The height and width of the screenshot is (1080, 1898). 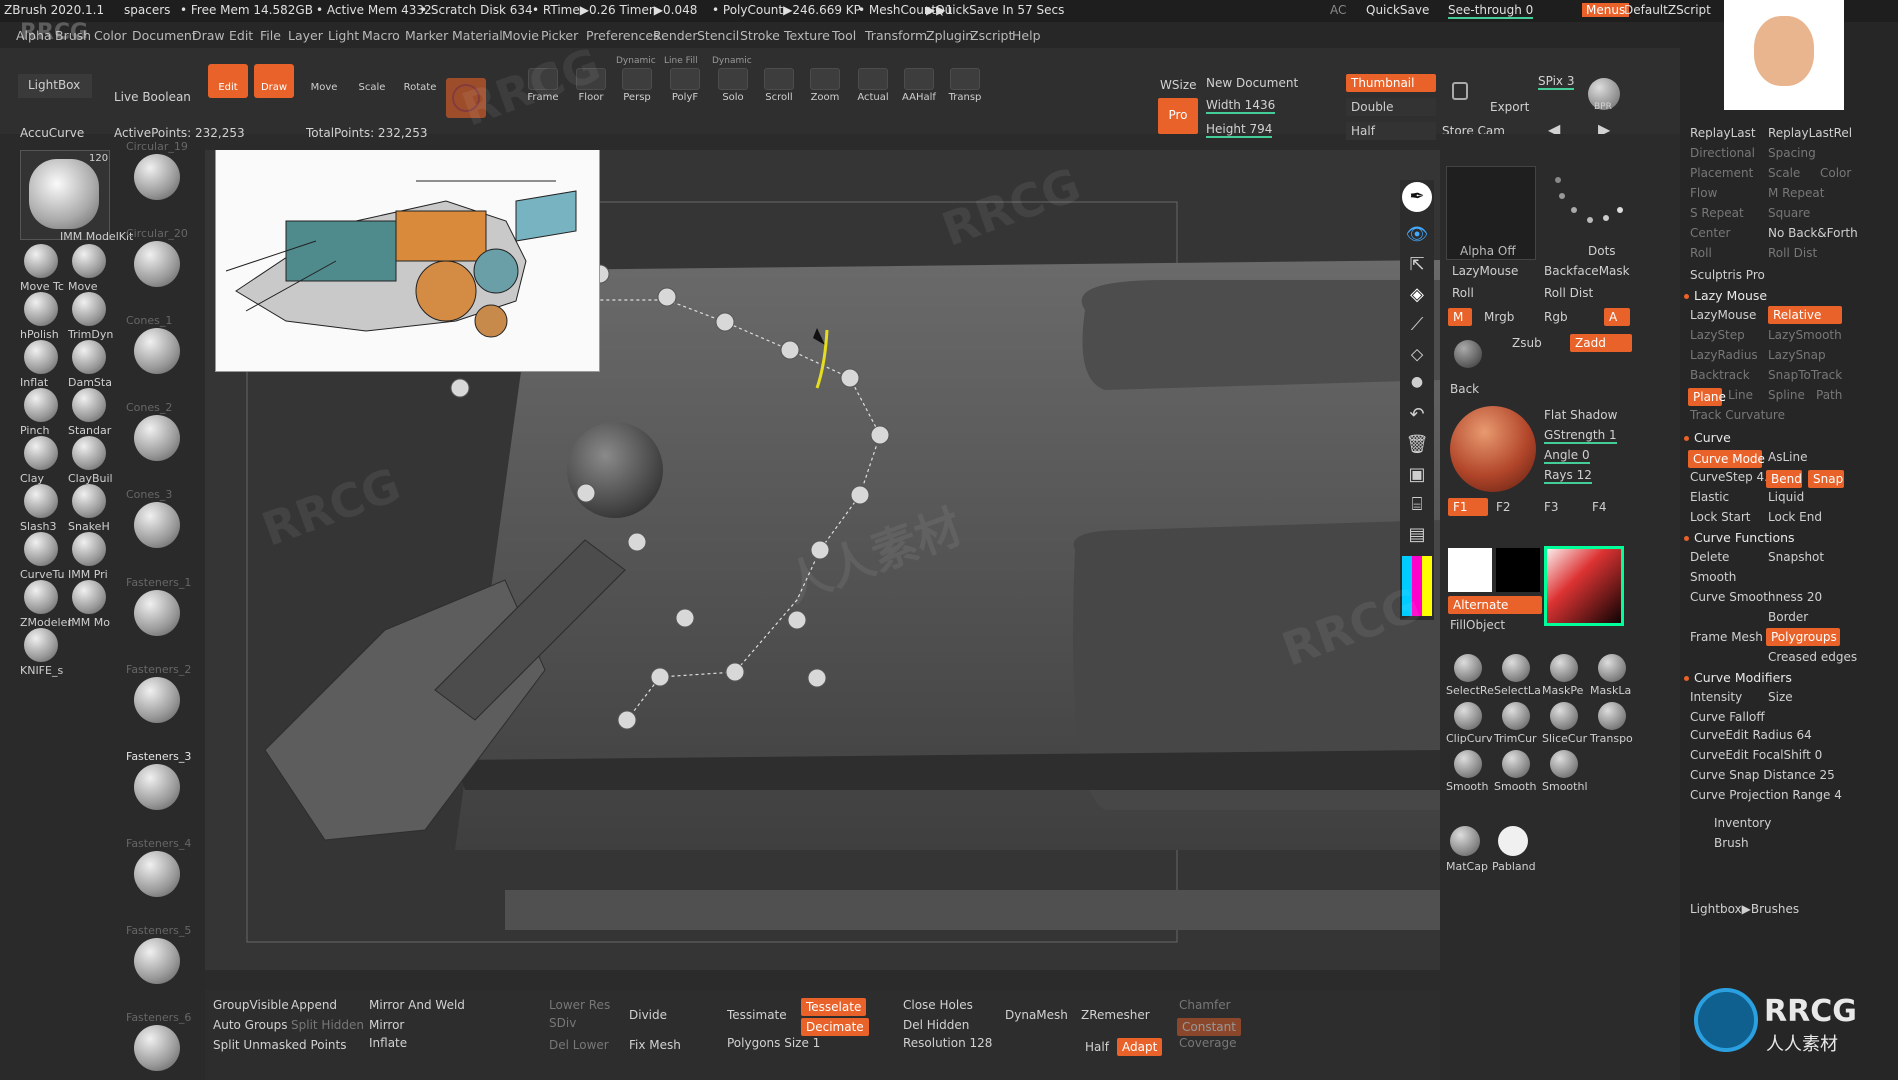 What do you see at coordinates (388, 1043) in the screenshot?
I see `geometry-inflate: Inflate` at bounding box center [388, 1043].